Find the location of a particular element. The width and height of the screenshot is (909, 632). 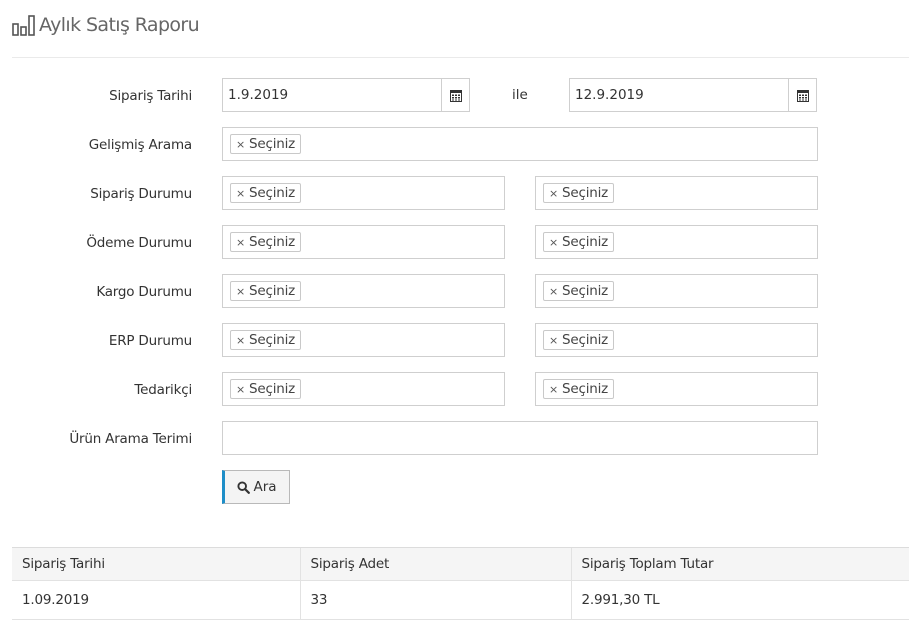

order-date-end-input: 12.9.2019 is located at coordinates (693, 95).